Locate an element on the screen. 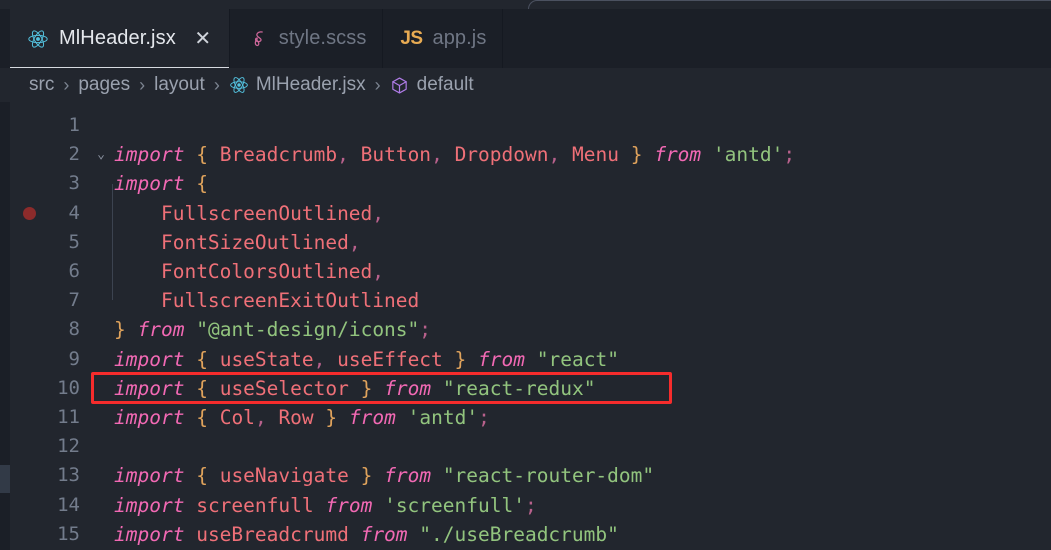 Image resolution: width=1051 pixels, height=550 pixels. breadcrumb-item-layout: layout is located at coordinates (179, 85).